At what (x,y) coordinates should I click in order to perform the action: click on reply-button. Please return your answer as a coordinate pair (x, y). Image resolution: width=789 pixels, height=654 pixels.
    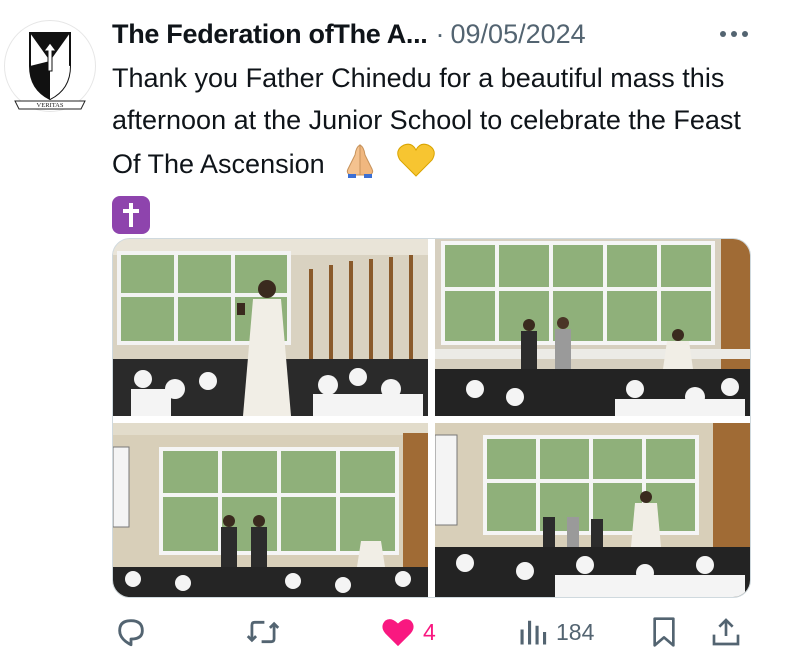
    Looking at the image, I should click on (135, 632).